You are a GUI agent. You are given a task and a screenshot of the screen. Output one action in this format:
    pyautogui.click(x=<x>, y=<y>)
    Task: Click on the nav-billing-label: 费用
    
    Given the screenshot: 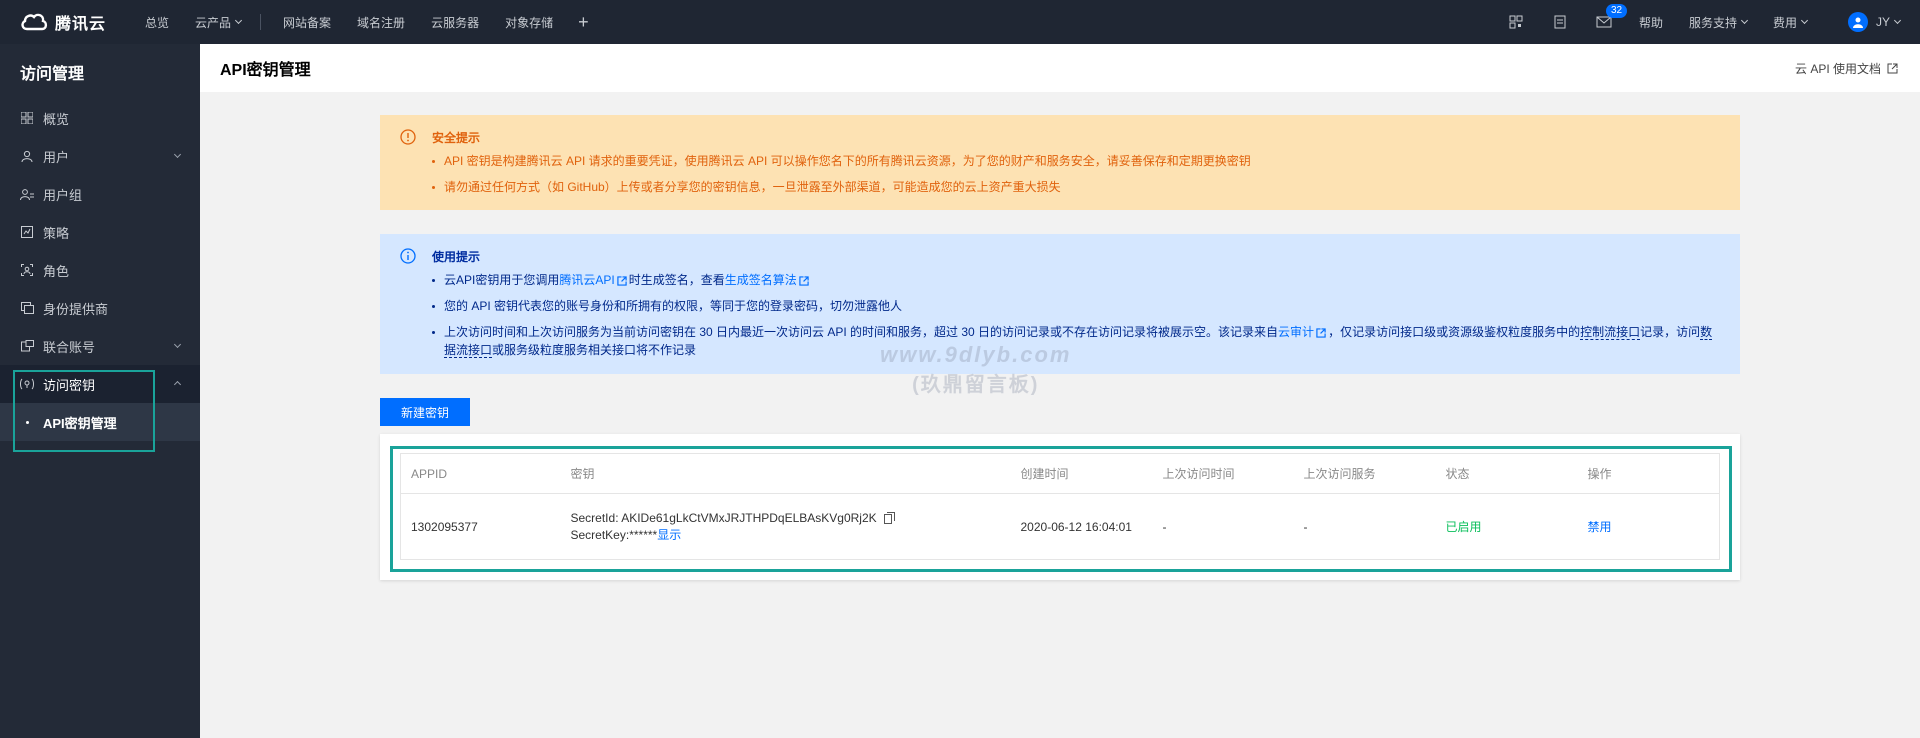 What is the action you would take?
    pyautogui.click(x=1784, y=22)
    